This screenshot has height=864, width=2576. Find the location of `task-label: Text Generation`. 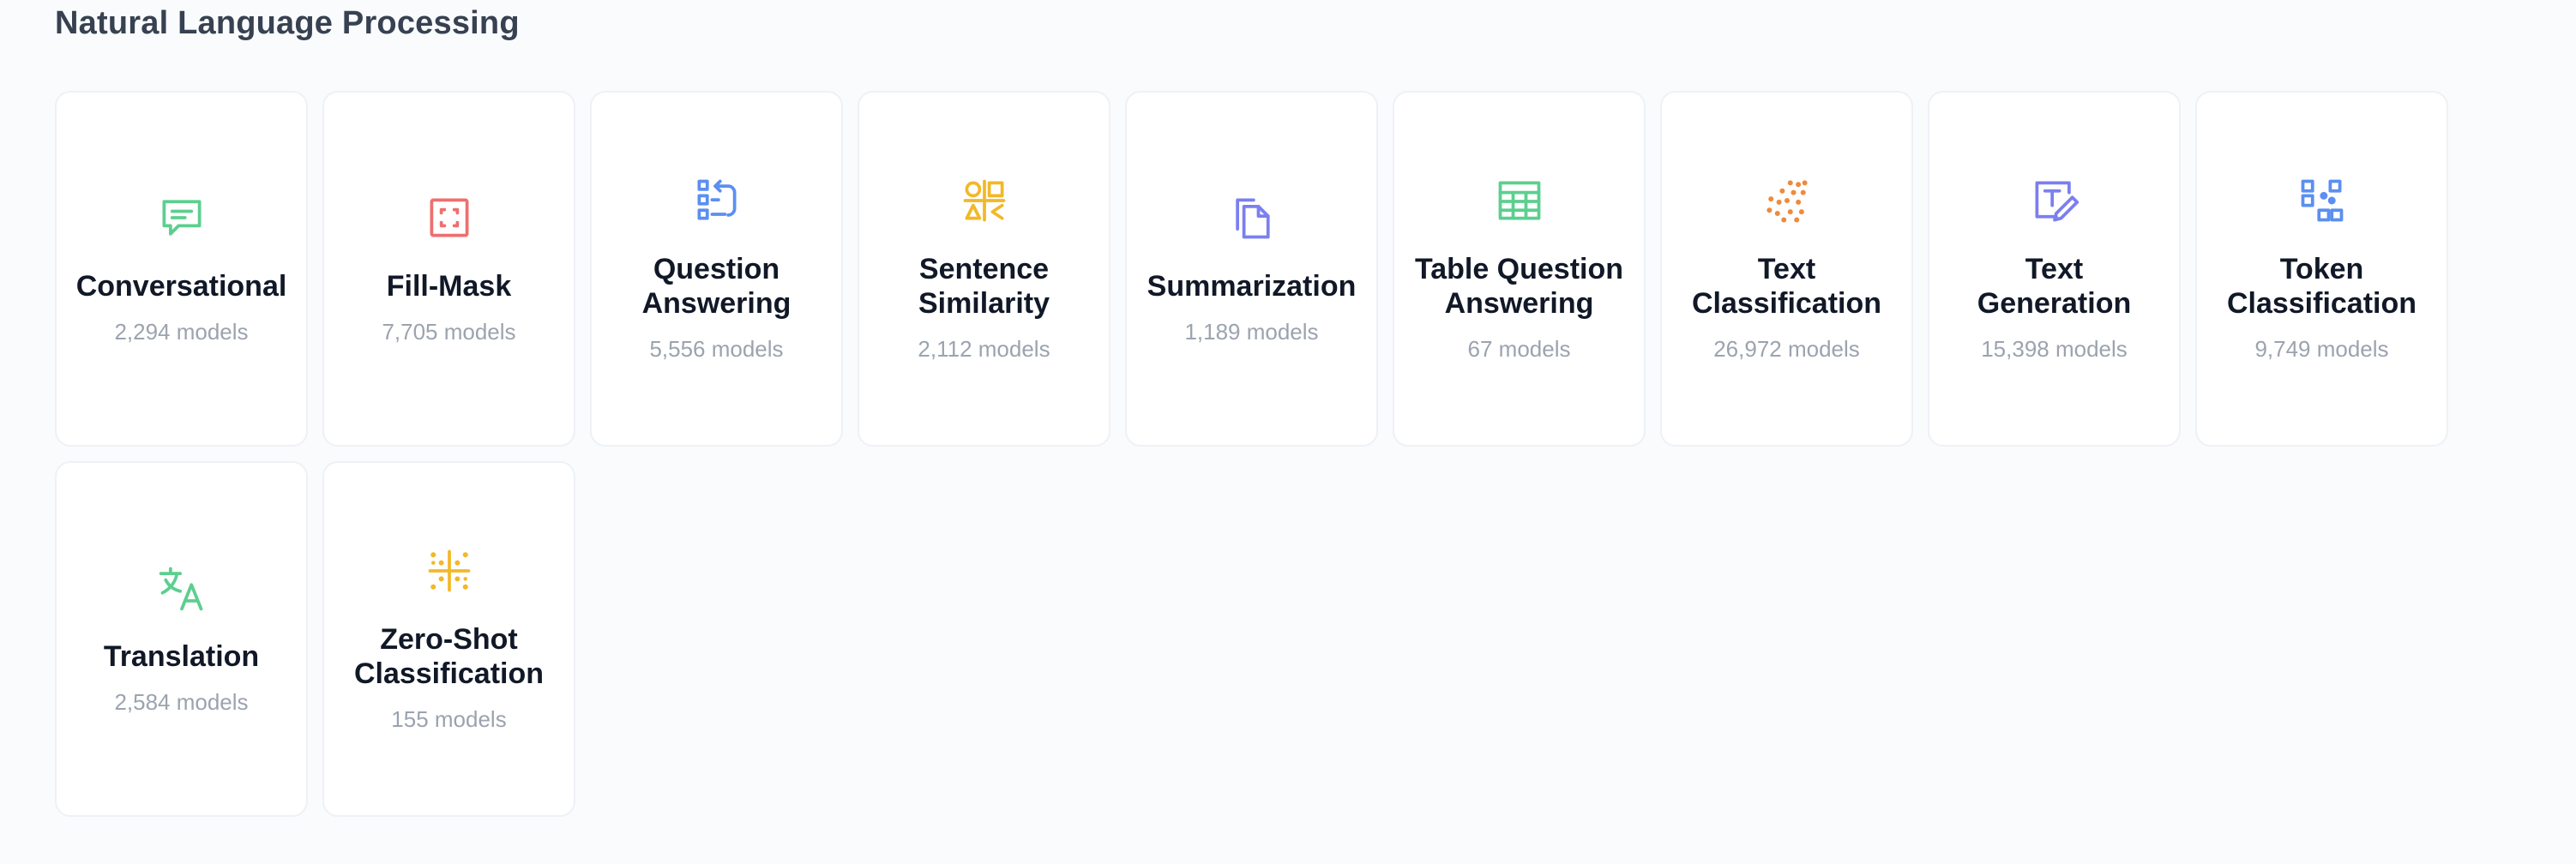

task-label: Text Generation is located at coordinates (2054, 286).